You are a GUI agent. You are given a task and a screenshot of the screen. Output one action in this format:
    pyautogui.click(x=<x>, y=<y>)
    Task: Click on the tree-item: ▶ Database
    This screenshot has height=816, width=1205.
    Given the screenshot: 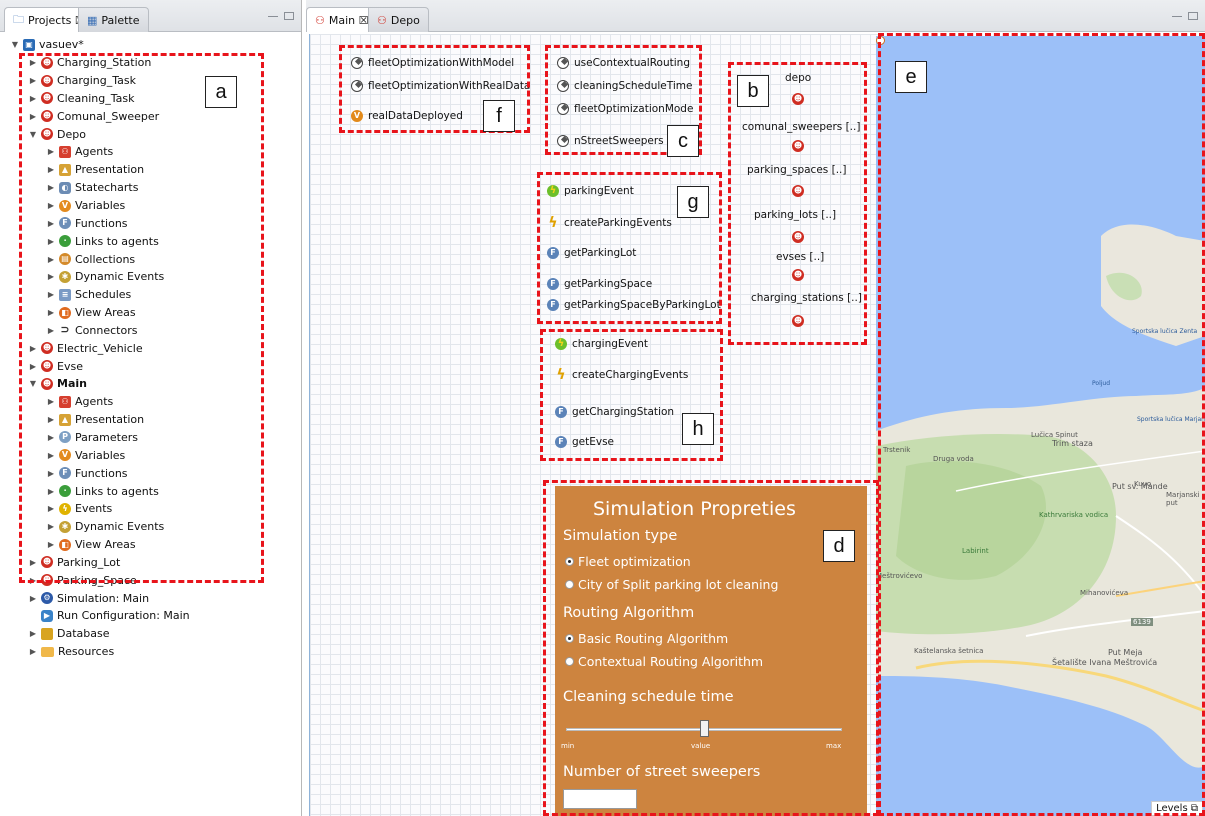 What is the action you would take?
    pyautogui.click(x=150, y=634)
    